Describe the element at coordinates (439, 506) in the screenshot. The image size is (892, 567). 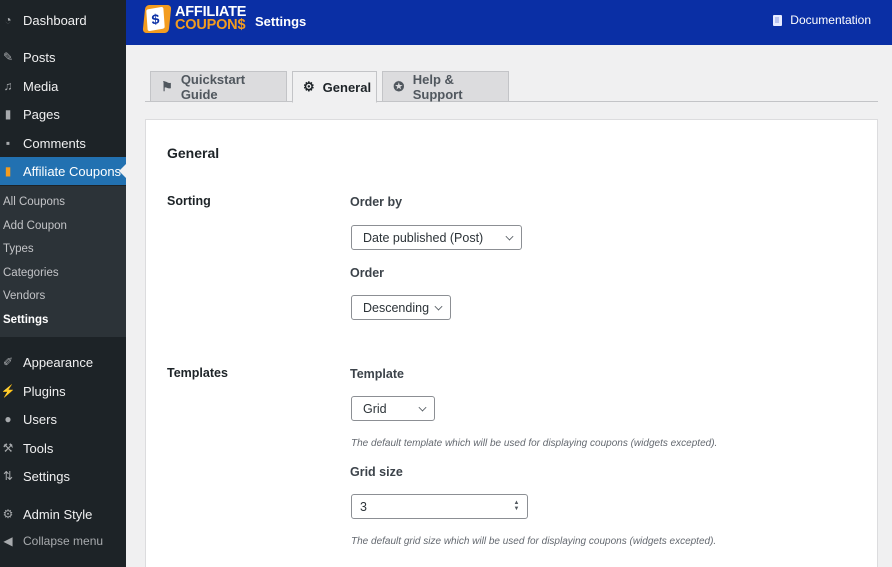
I see `grid-size-input: 3 ▲ ▼` at that location.